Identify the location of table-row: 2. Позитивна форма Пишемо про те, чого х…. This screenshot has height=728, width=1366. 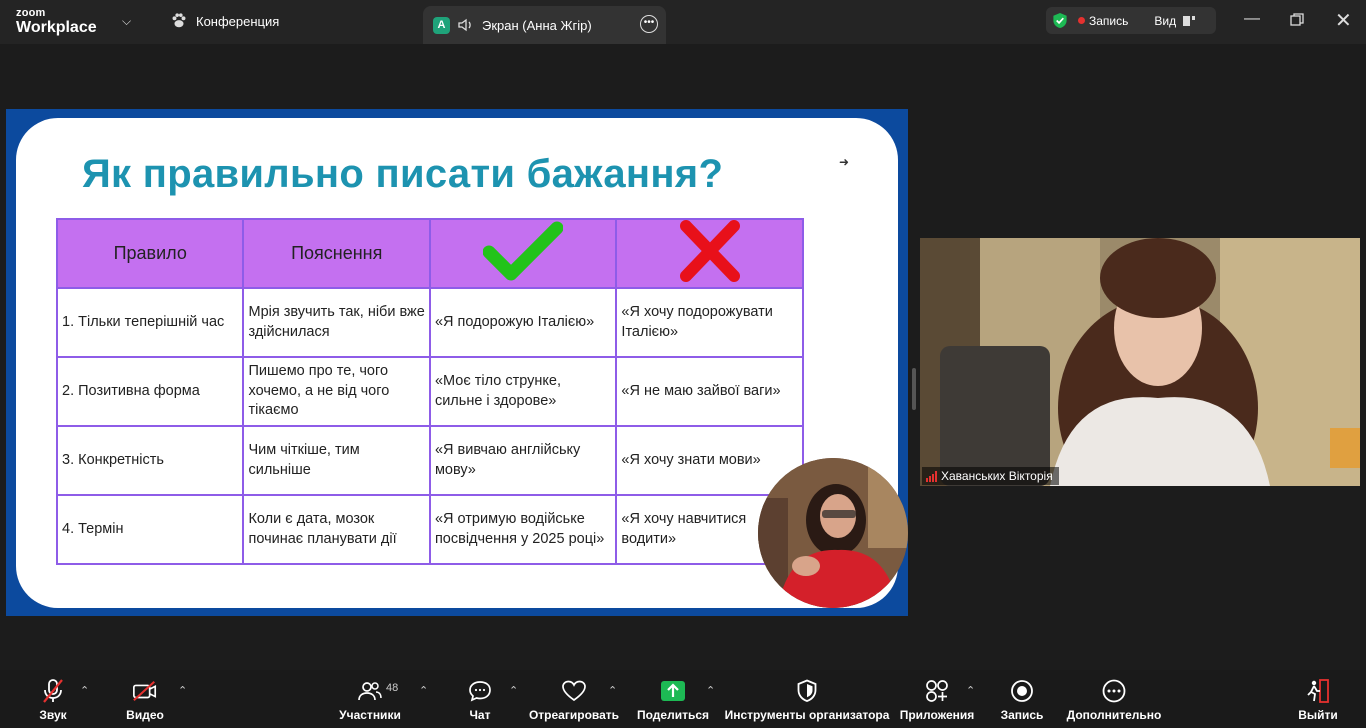
(429, 391).